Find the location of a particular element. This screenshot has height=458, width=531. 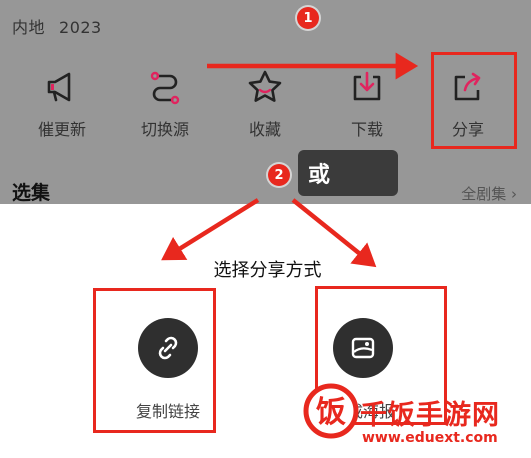

watermark-logo: 饭 is located at coordinates (331, 411).